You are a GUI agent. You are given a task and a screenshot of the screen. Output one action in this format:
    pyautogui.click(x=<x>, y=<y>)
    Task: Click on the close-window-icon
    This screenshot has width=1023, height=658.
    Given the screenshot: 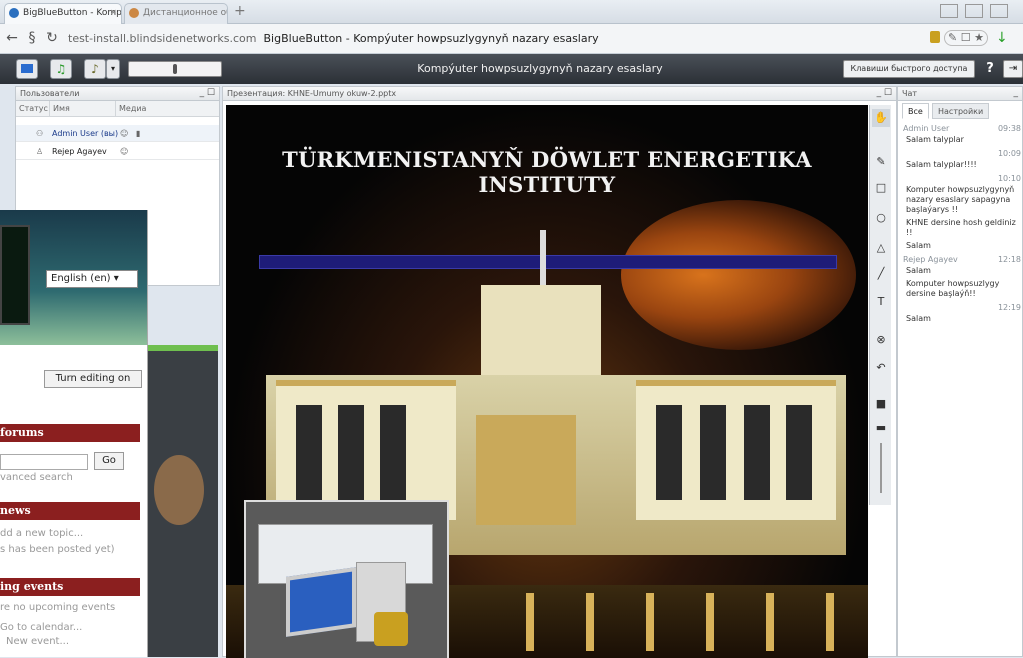 What is the action you would take?
    pyautogui.click(x=999, y=11)
    